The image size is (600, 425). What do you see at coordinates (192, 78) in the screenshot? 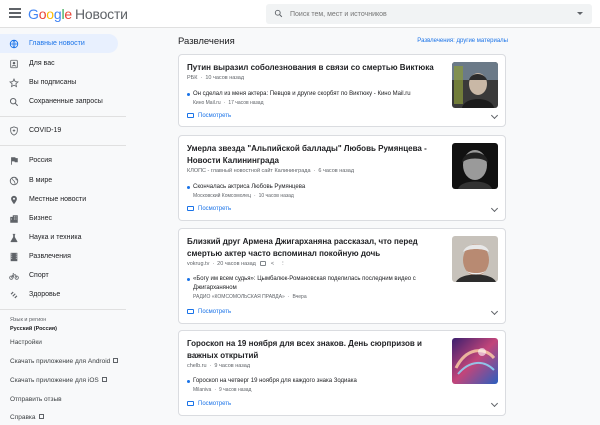
I see `article-source: РБК` at bounding box center [192, 78].